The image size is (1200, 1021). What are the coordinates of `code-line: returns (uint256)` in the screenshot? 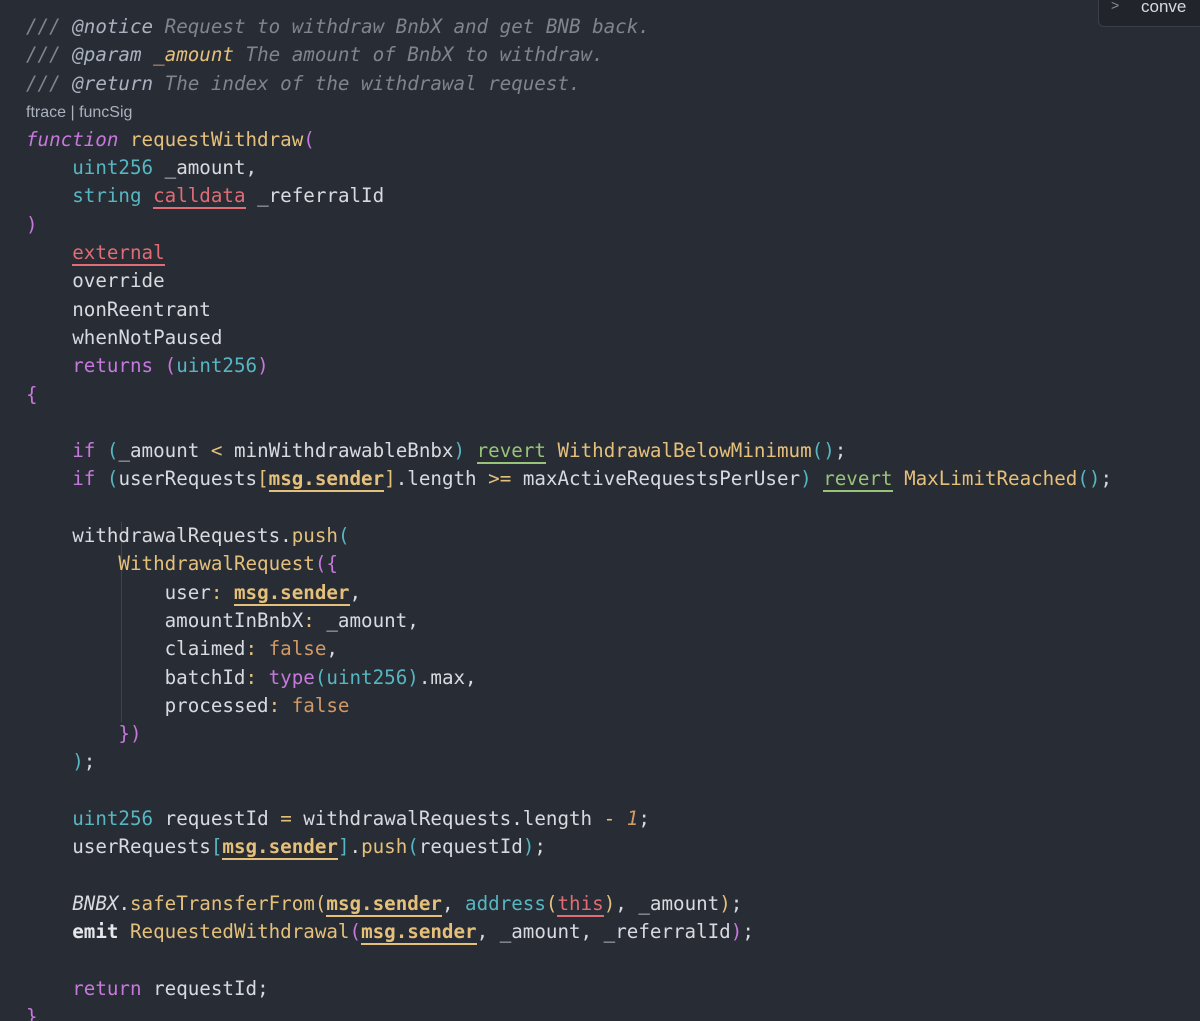 It's located at (170, 366).